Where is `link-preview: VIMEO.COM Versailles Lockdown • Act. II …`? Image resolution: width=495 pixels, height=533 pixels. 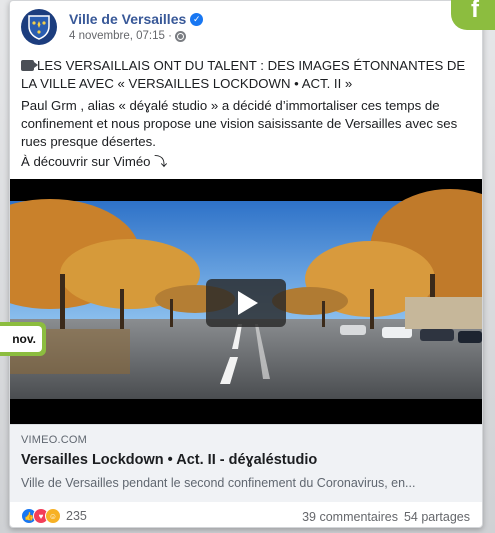
link-preview: VIMEO.COM Versailles Lockdown • Act. II … is located at coordinates (246, 463).